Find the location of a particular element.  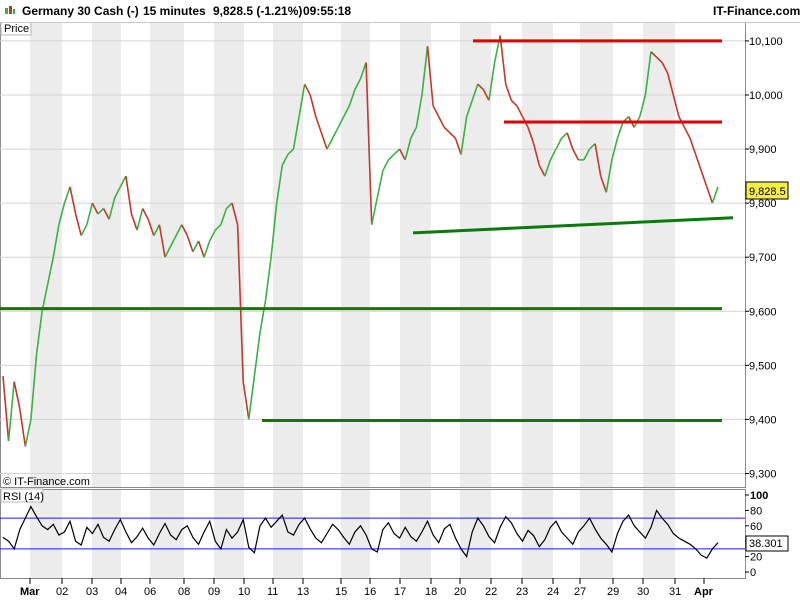

price-panel-label: Price is located at coordinates (16, 29).